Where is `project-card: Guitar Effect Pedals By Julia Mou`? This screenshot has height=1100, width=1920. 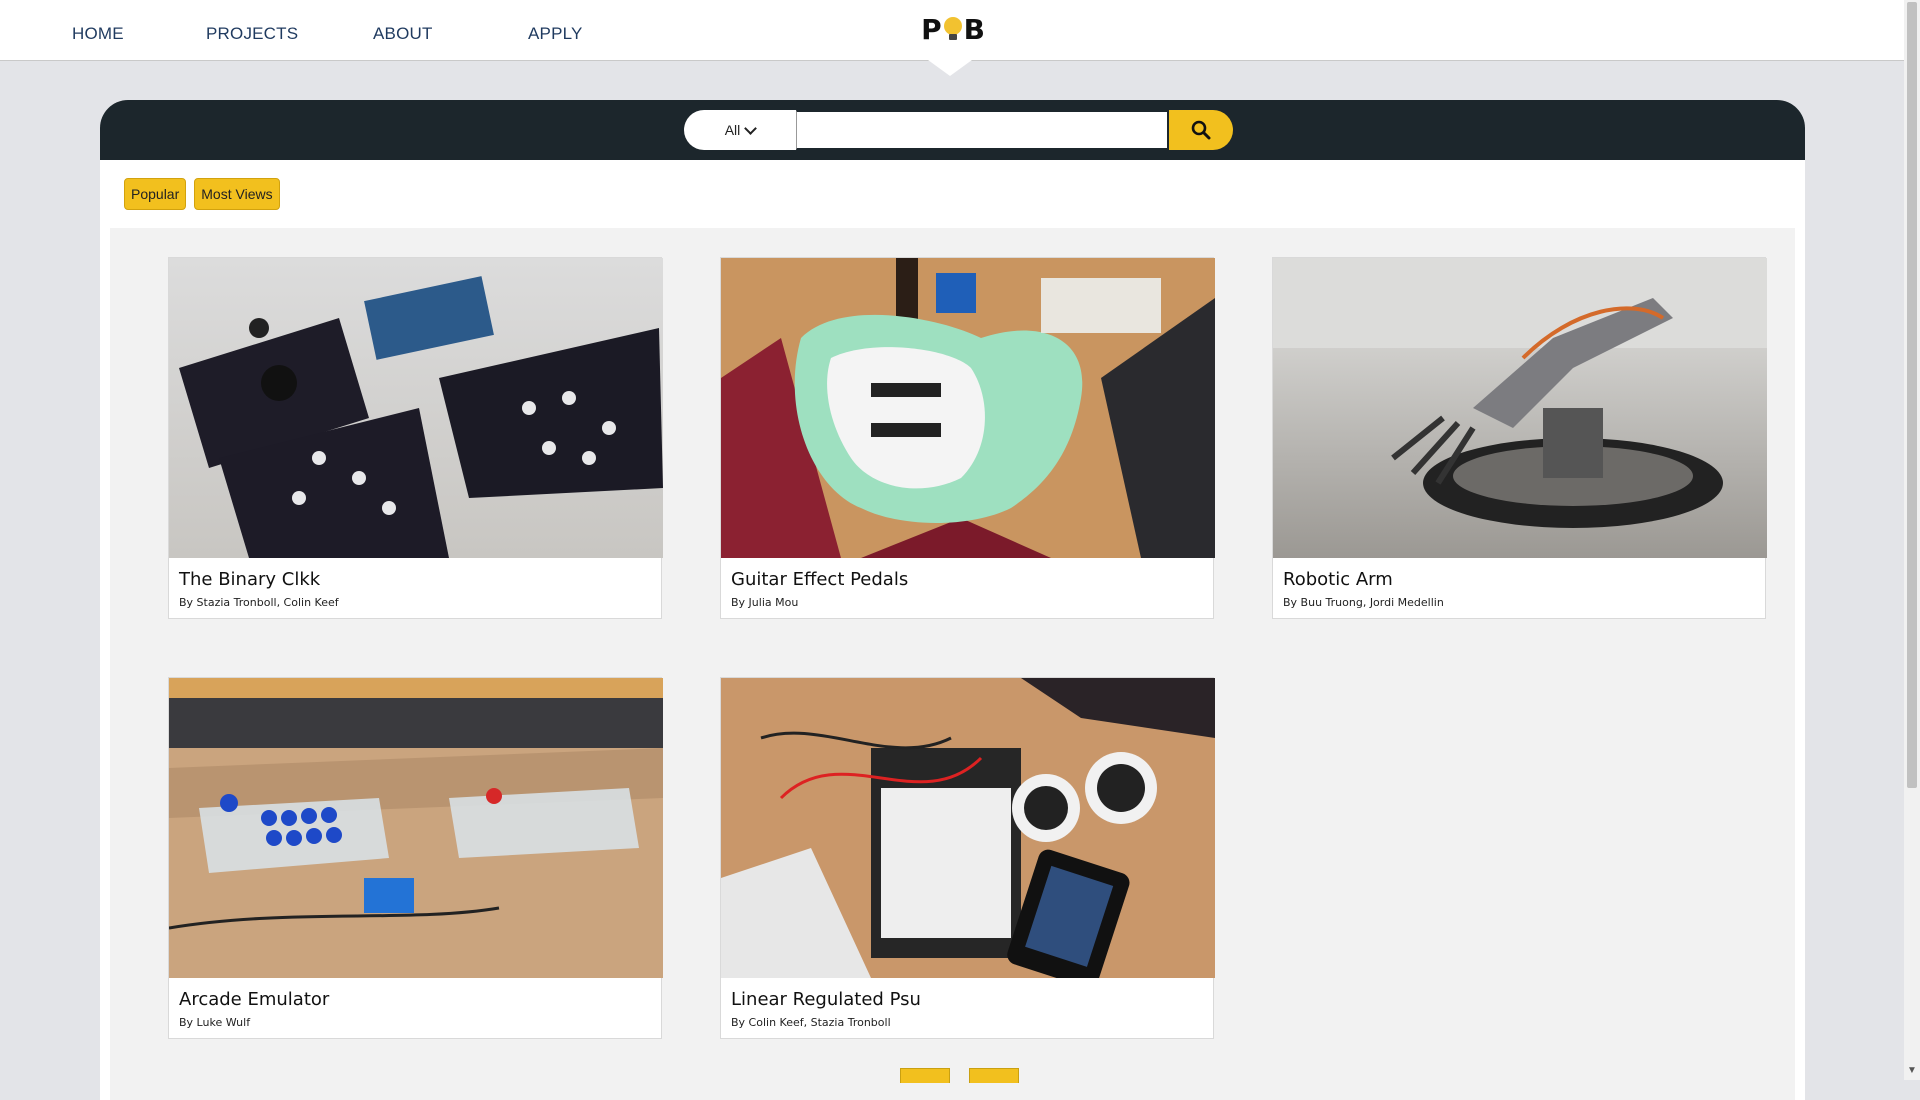
project-card: Guitar Effect Pedals By Julia Mou is located at coordinates (967, 438).